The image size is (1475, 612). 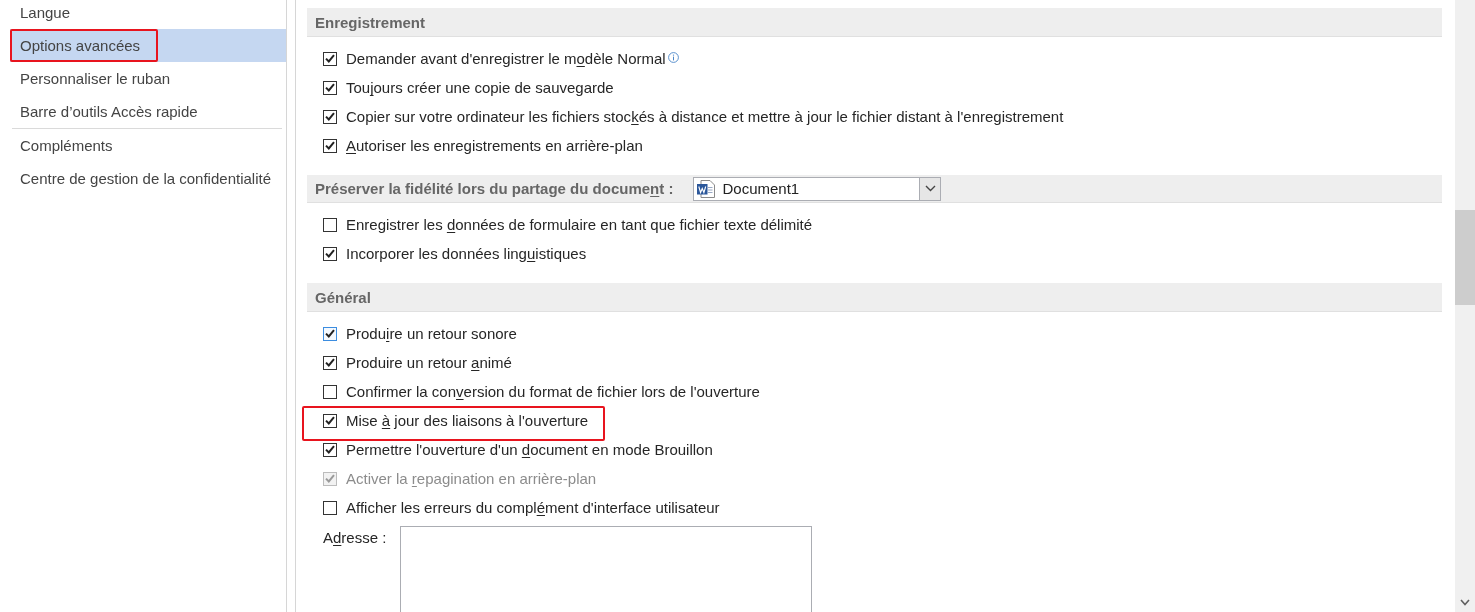 I want to click on option-label: Confirmer la conversion du format de fichier lors de l'ouverture, so click(x=553, y=391).